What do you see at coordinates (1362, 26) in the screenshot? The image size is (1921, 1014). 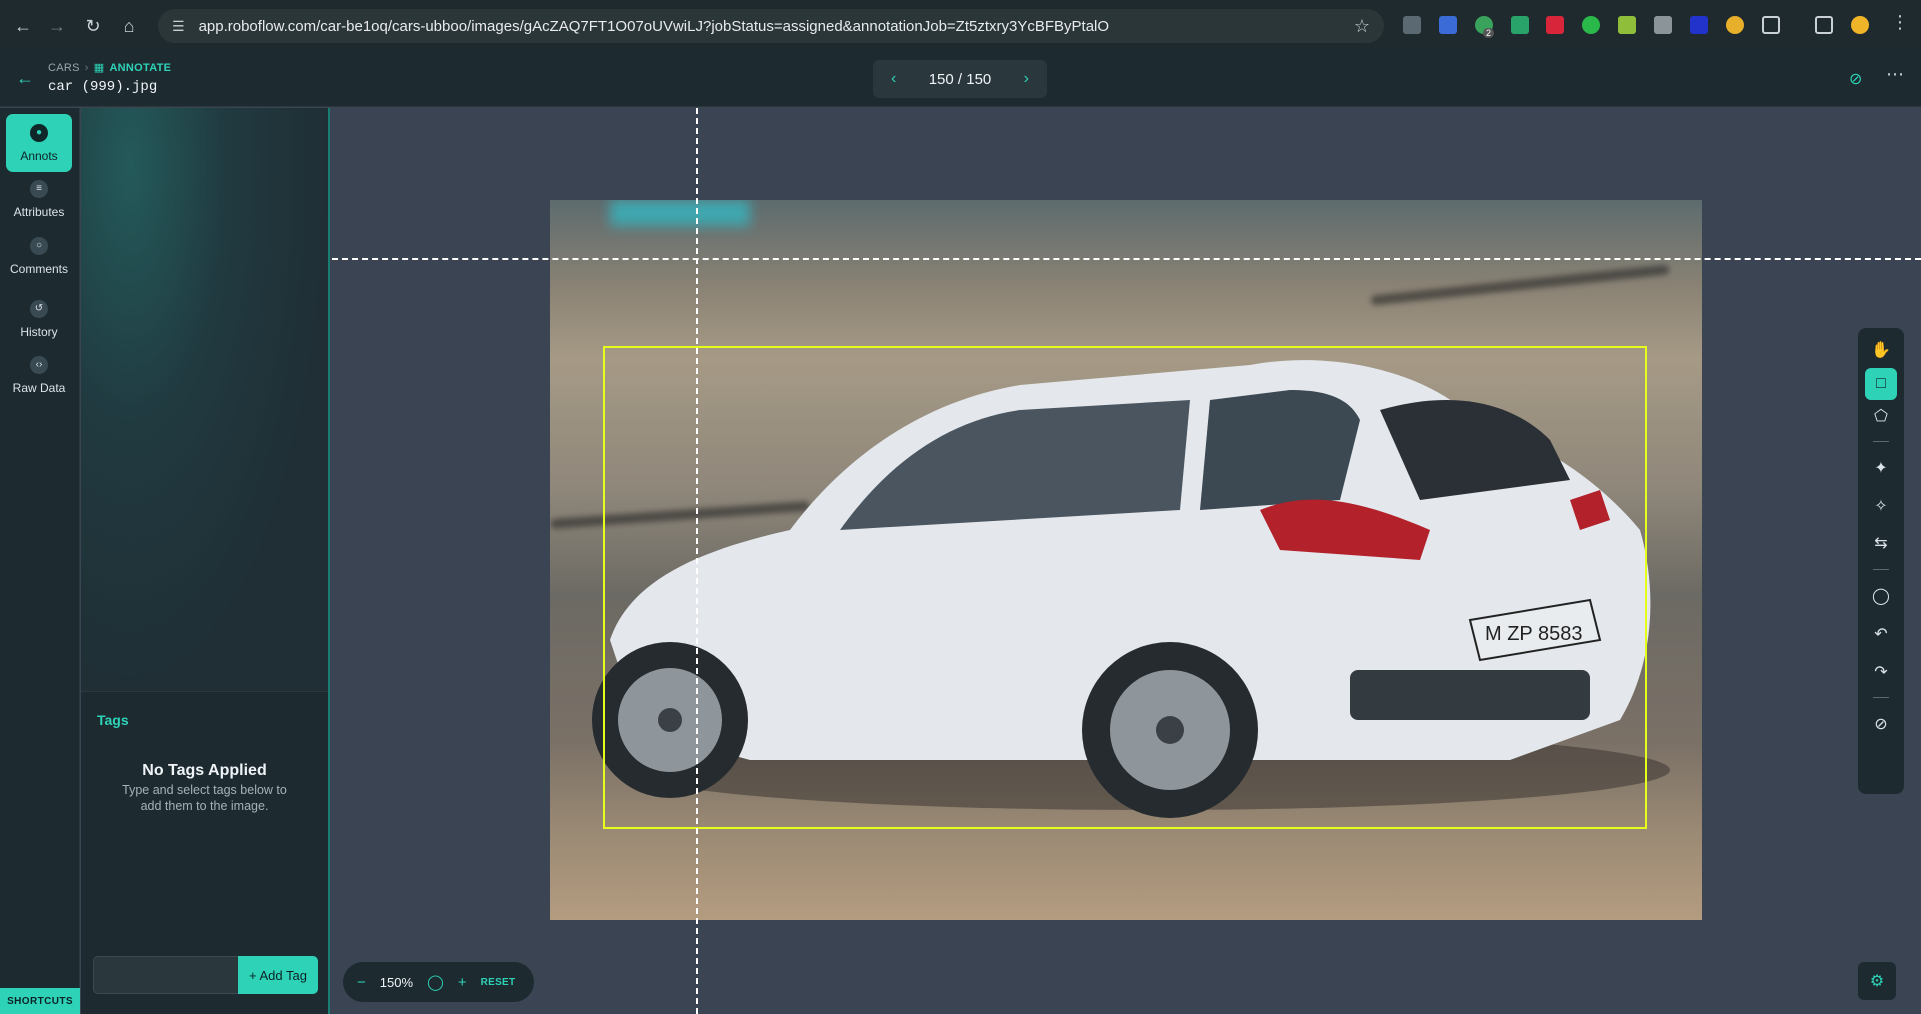 I see `bookmark-star-icon: ☆` at bounding box center [1362, 26].